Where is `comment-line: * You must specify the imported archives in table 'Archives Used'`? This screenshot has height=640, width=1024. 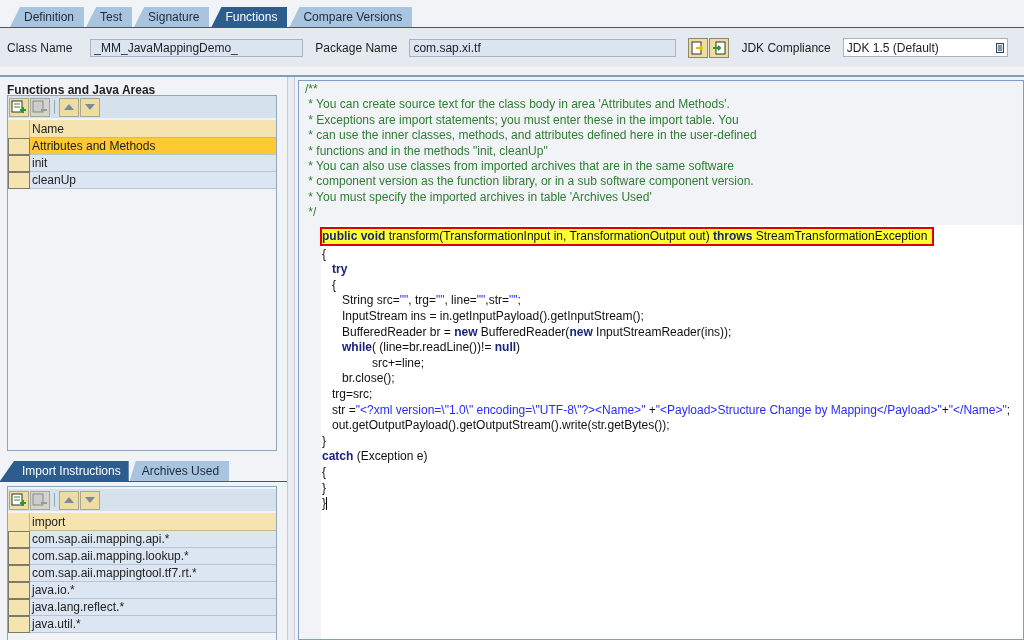 comment-line: * You must specify the imported archives in table 'Archives Used' is located at coordinates (480, 197).